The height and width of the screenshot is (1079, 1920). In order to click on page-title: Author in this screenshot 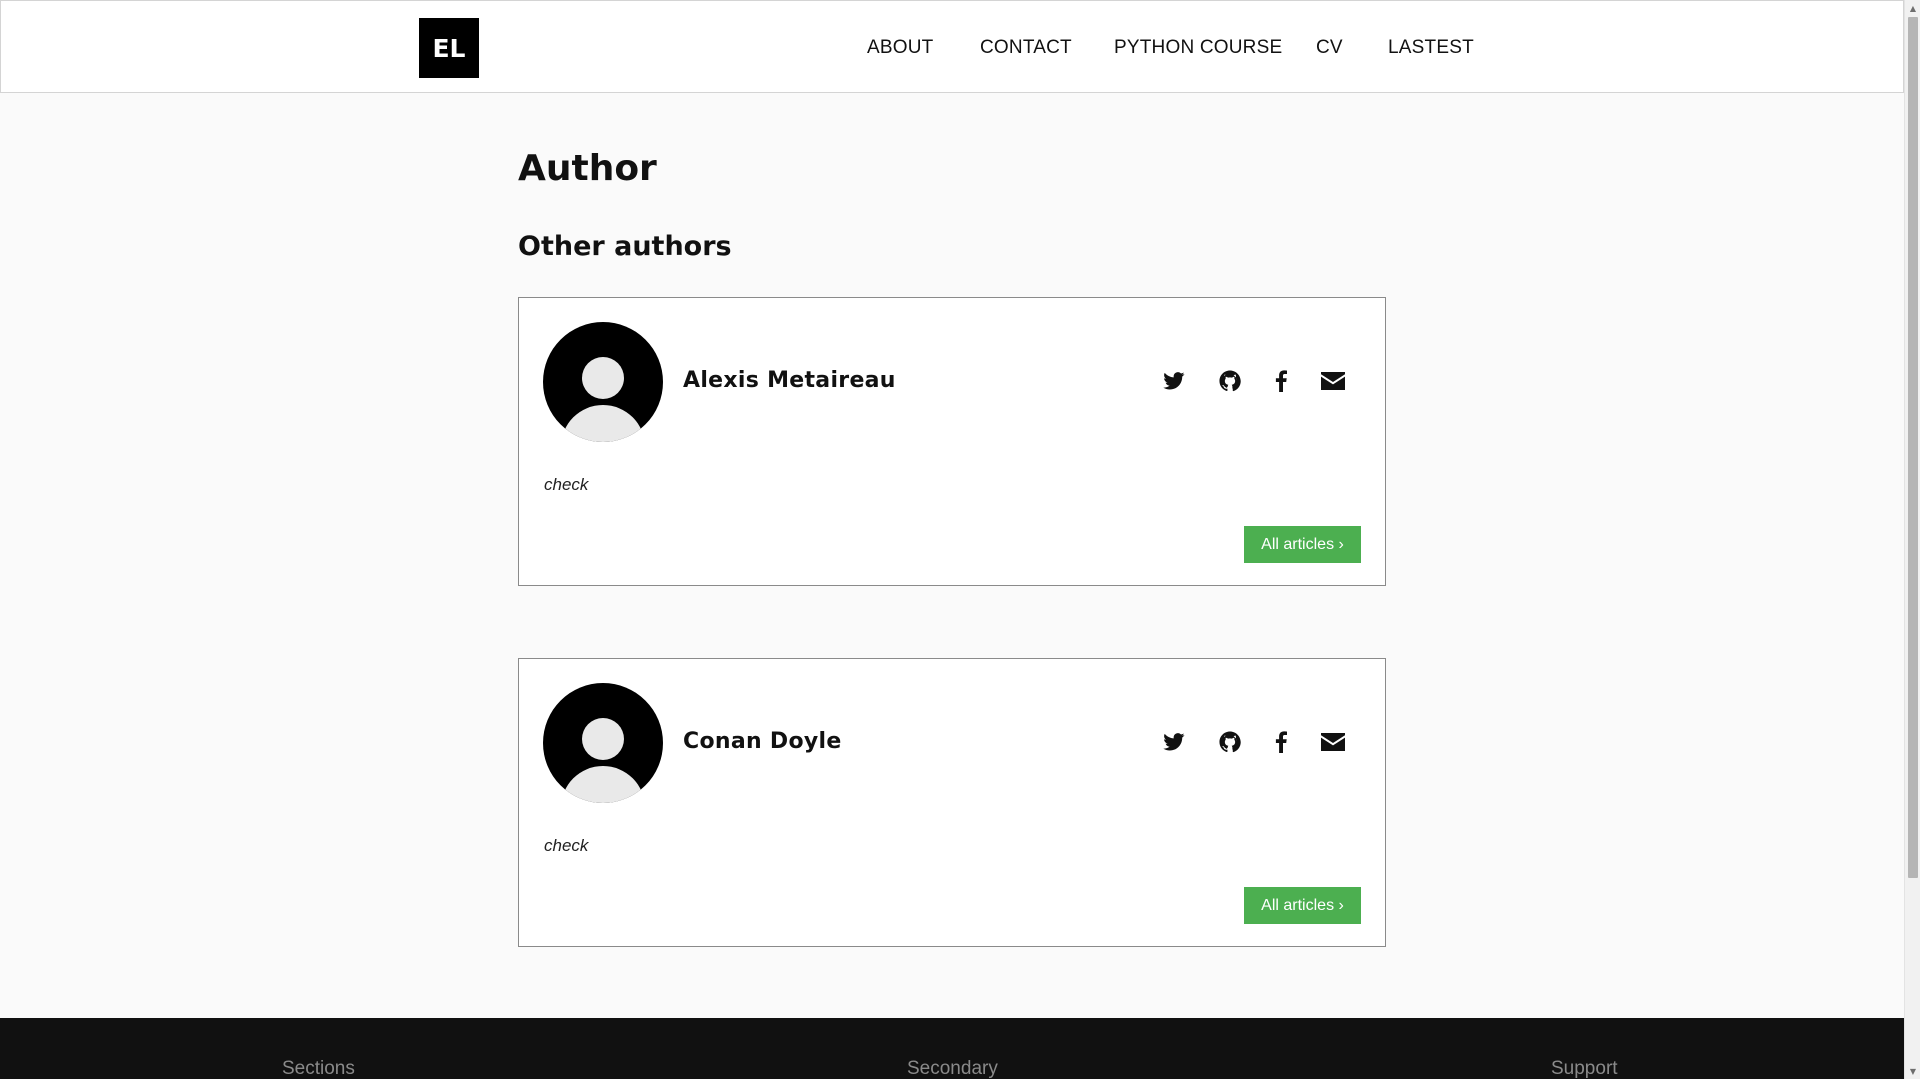, I will do `click(587, 168)`.